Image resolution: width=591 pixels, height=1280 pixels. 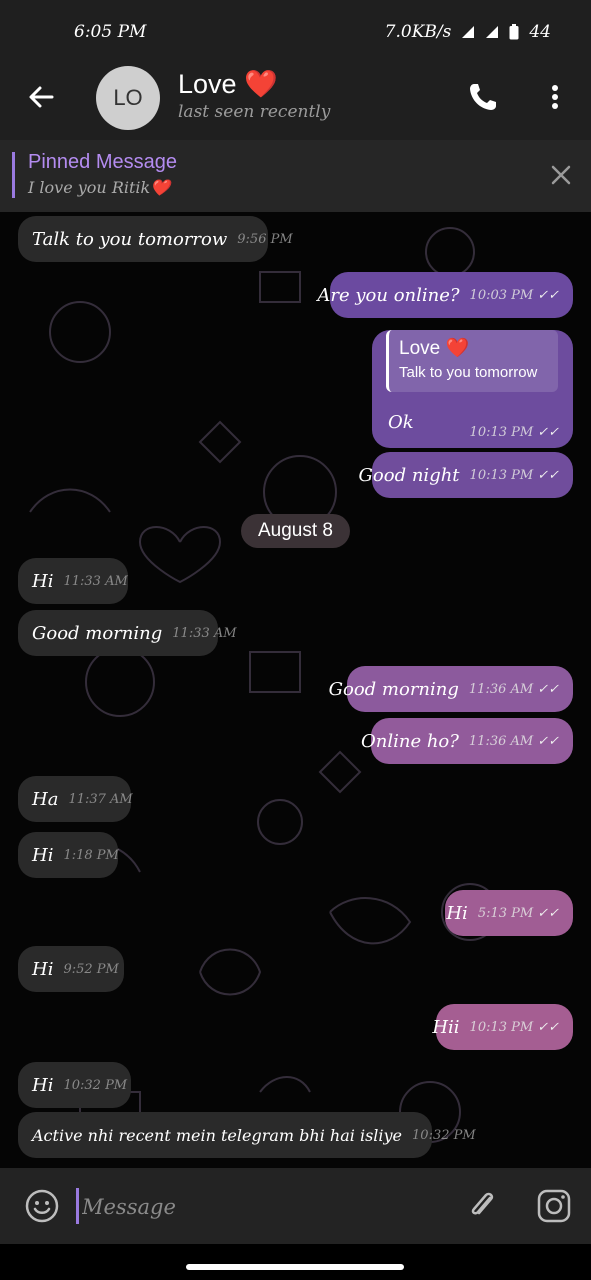 I want to click on message-bubble-incoming: Hi 10:32 PM, so click(x=74, y=1085).